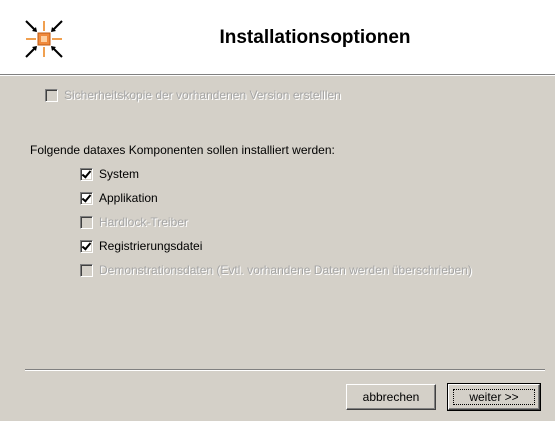 Image resolution: width=555 pixels, height=421 pixels. Describe the element at coordinates (51, 95) in the screenshot. I see `backup-checkbox` at that location.